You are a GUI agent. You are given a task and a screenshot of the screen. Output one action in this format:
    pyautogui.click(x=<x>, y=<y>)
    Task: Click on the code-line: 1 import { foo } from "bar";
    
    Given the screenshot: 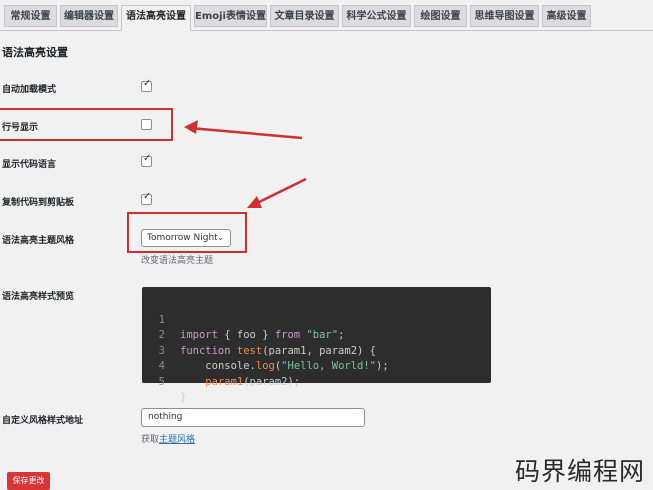 What is the action you would take?
    pyautogui.click(x=316, y=319)
    